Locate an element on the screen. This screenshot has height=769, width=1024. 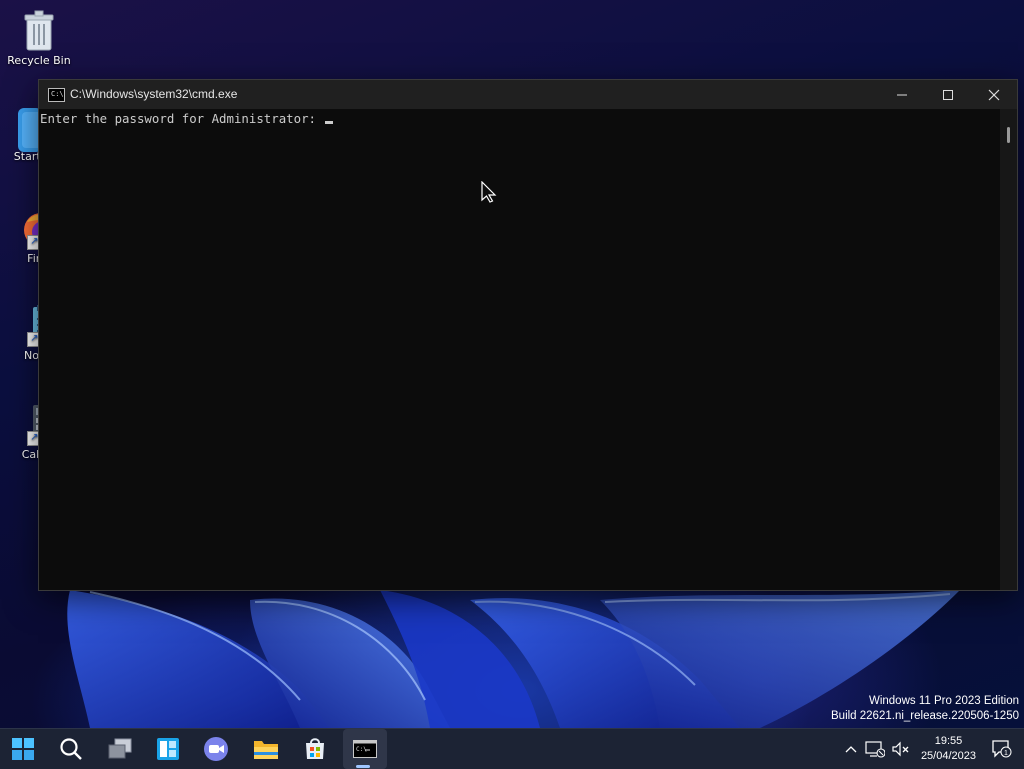
close-button is located at coordinates (994, 94).